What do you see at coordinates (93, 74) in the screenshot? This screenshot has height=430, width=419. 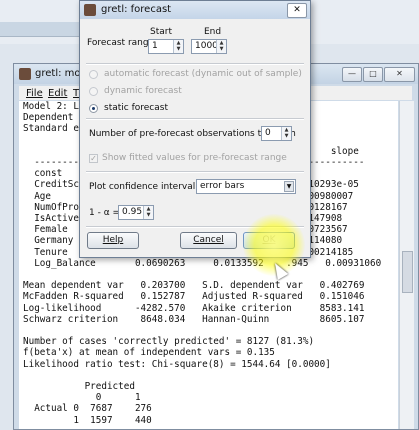 I see `radio-automatic` at bounding box center [93, 74].